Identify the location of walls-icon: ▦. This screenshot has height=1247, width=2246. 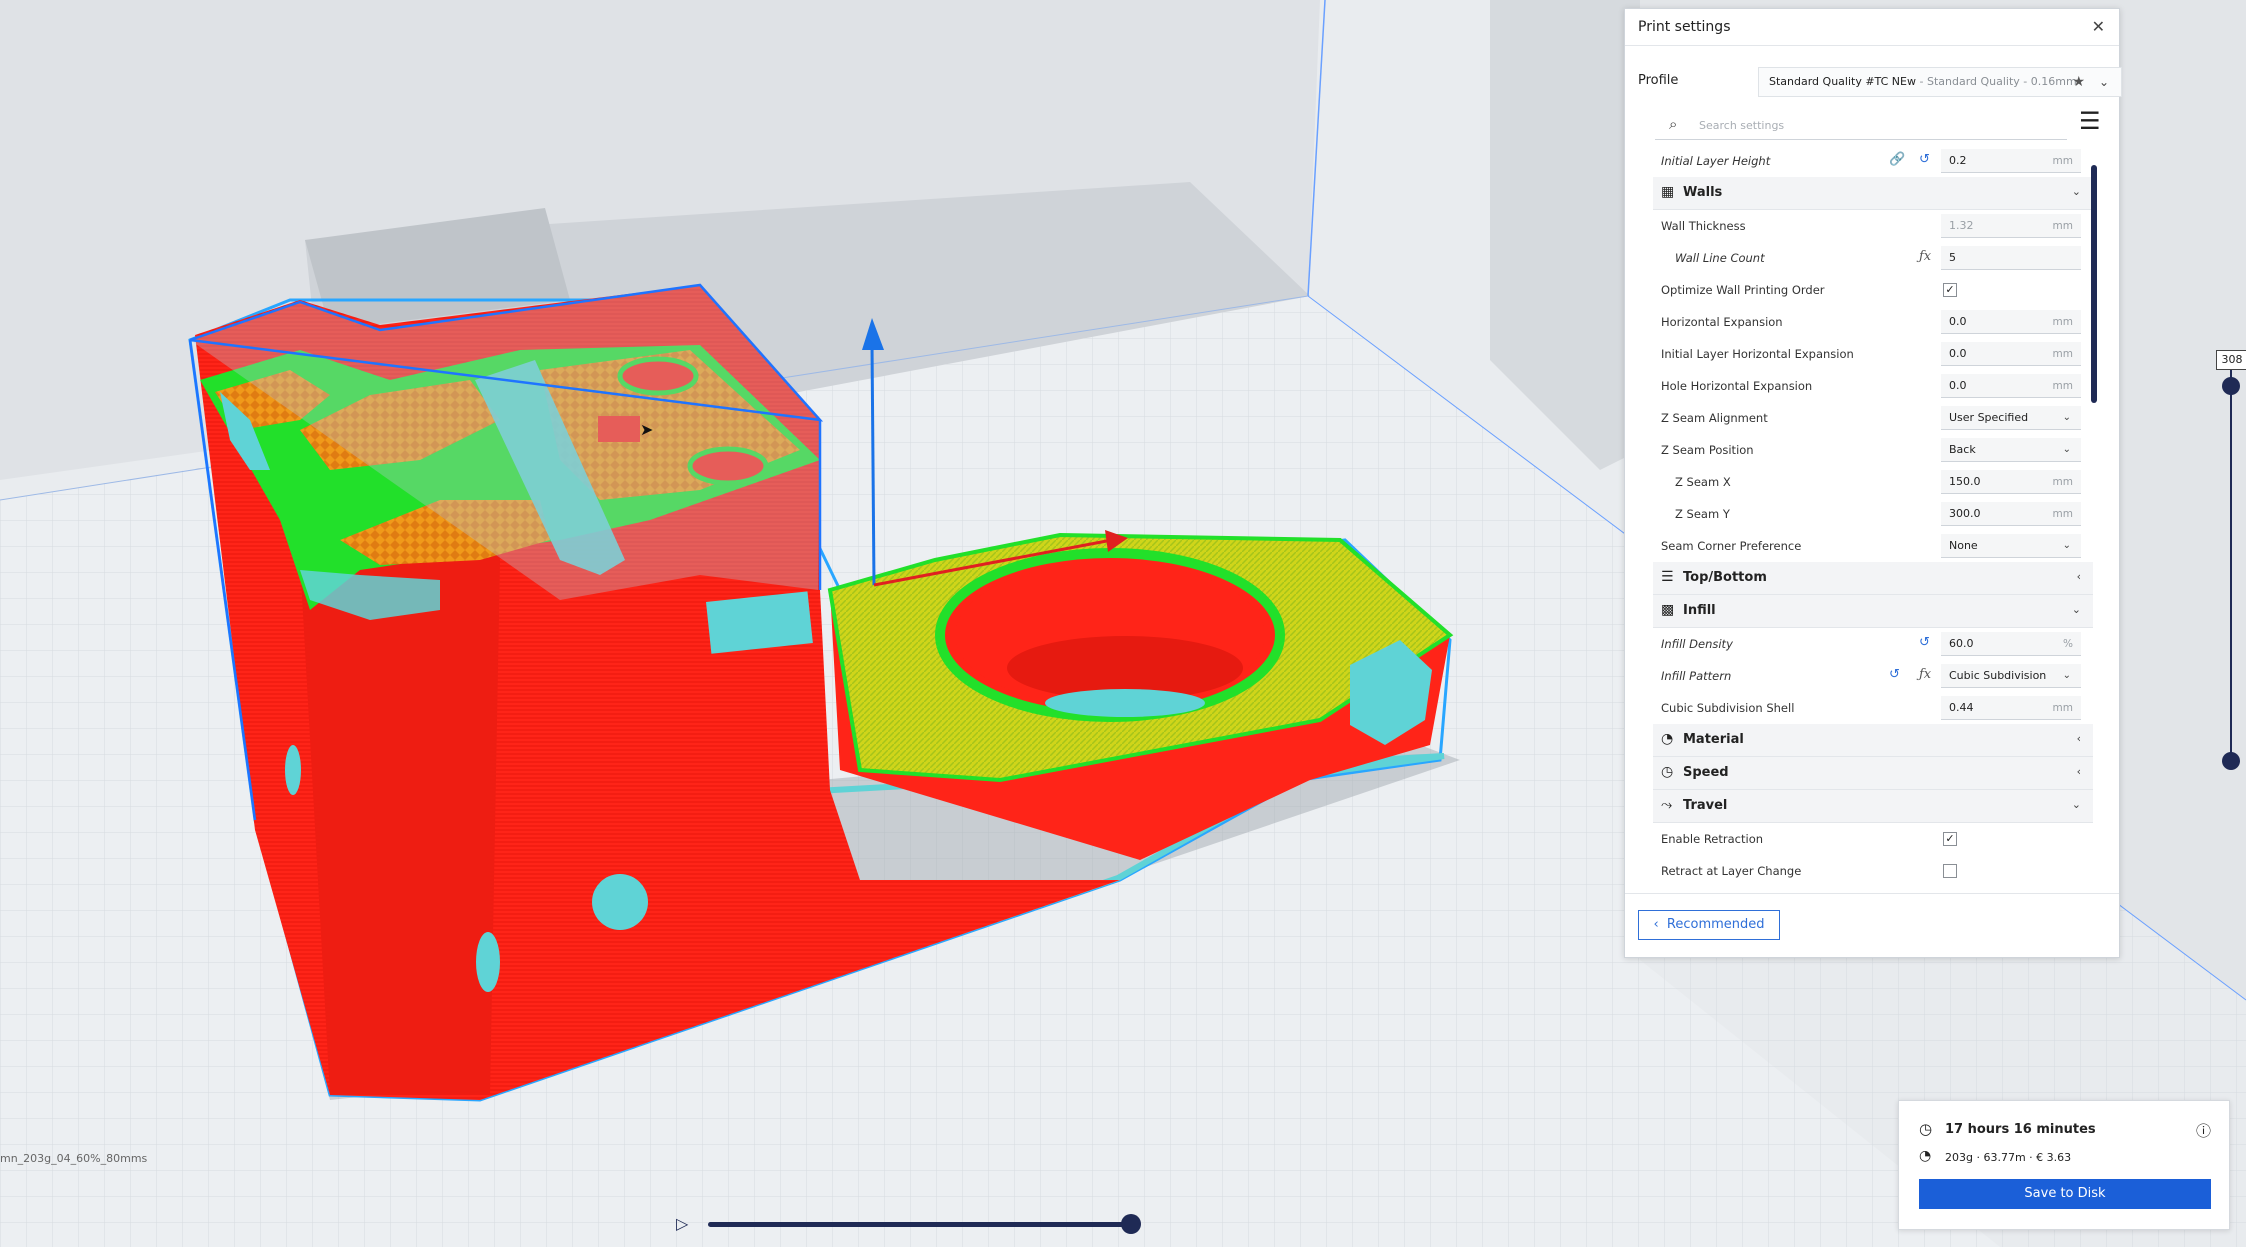
(1668, 192).